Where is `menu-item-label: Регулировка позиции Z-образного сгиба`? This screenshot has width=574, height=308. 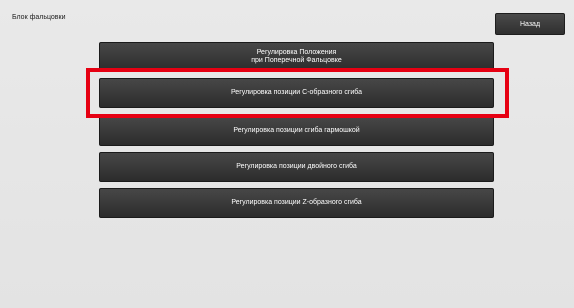
menu-item-label: Регулировка позиции Z-образного сгиба is located at coordinates (296, 202).